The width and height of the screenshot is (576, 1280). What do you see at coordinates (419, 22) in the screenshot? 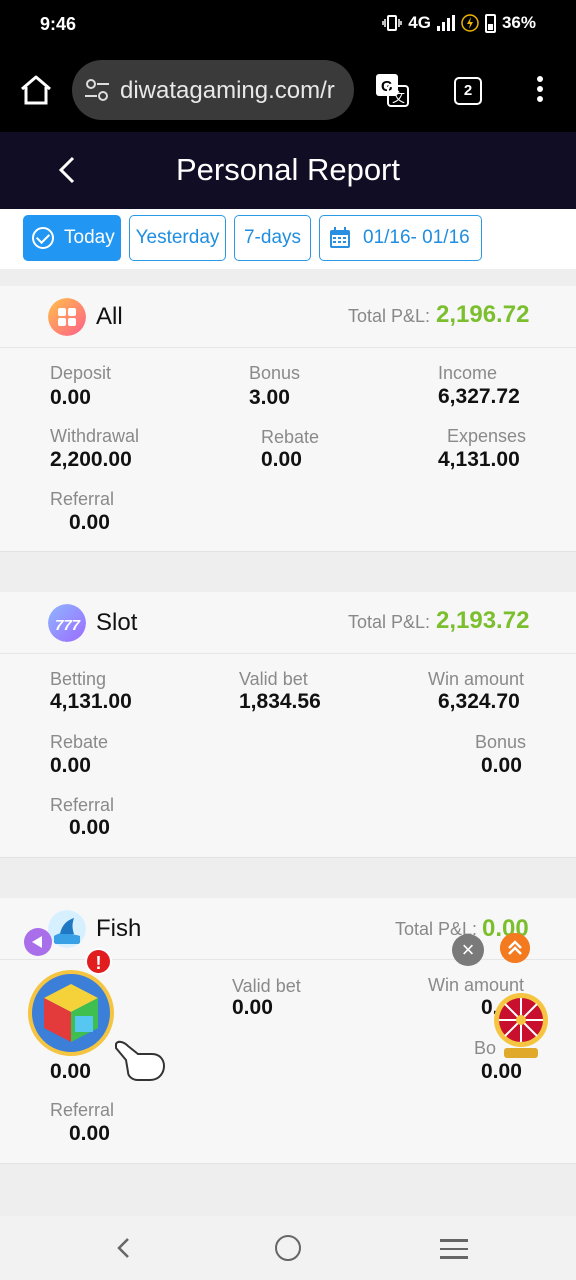
I see `network-type: 4G` at bounding box center [419, 22].